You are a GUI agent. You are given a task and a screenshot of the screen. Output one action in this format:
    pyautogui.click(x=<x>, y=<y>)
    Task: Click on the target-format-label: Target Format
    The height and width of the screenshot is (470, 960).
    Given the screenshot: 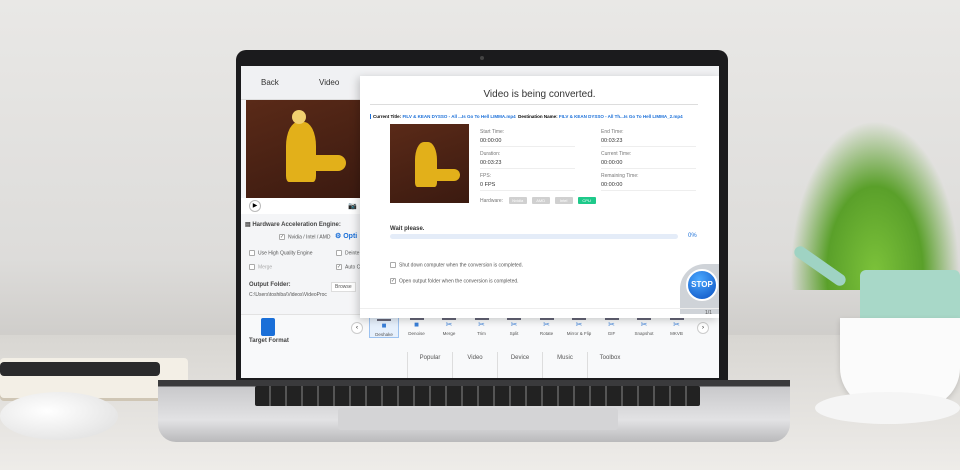 What is the action you would take?
    pyautogui.click(x=269, y=341)
    